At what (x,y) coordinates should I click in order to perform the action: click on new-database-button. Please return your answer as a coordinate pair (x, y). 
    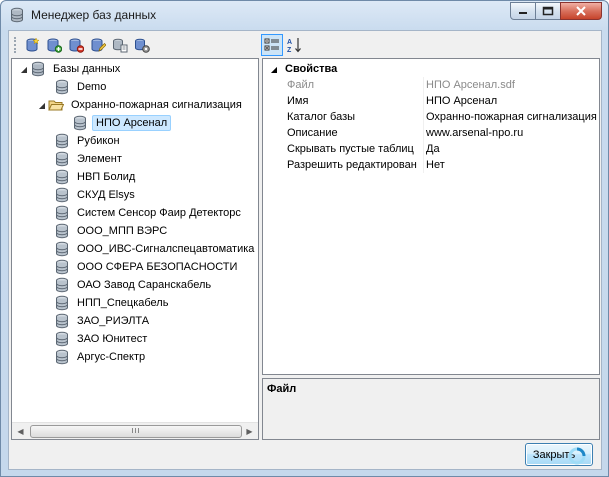
    Looking at the image, I should click on (54, 45).